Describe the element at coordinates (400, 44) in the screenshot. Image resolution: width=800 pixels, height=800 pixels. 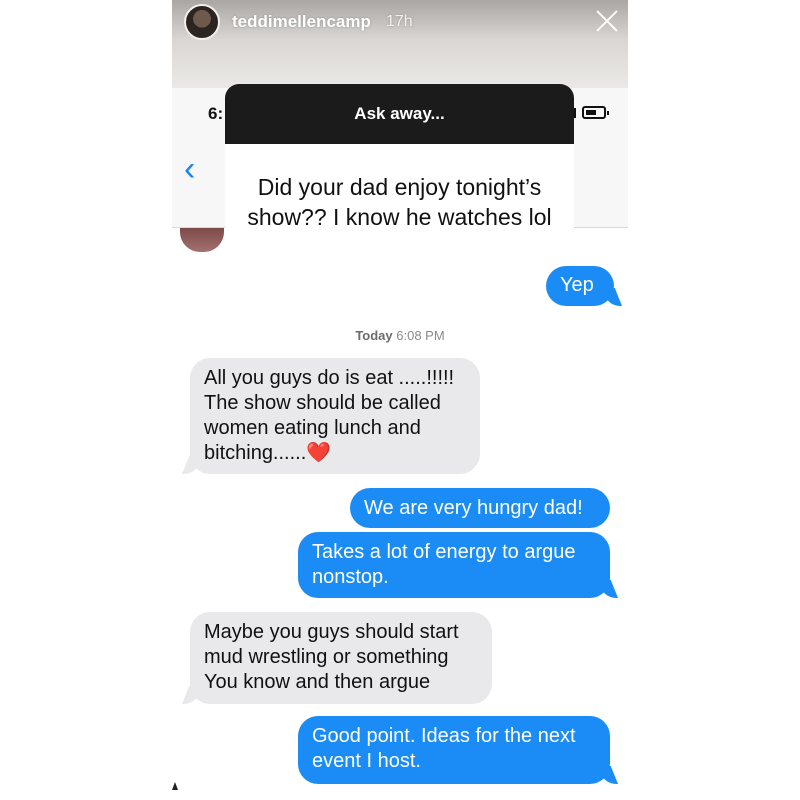
I see `story-header: teddimellencamp 17h` at that location.